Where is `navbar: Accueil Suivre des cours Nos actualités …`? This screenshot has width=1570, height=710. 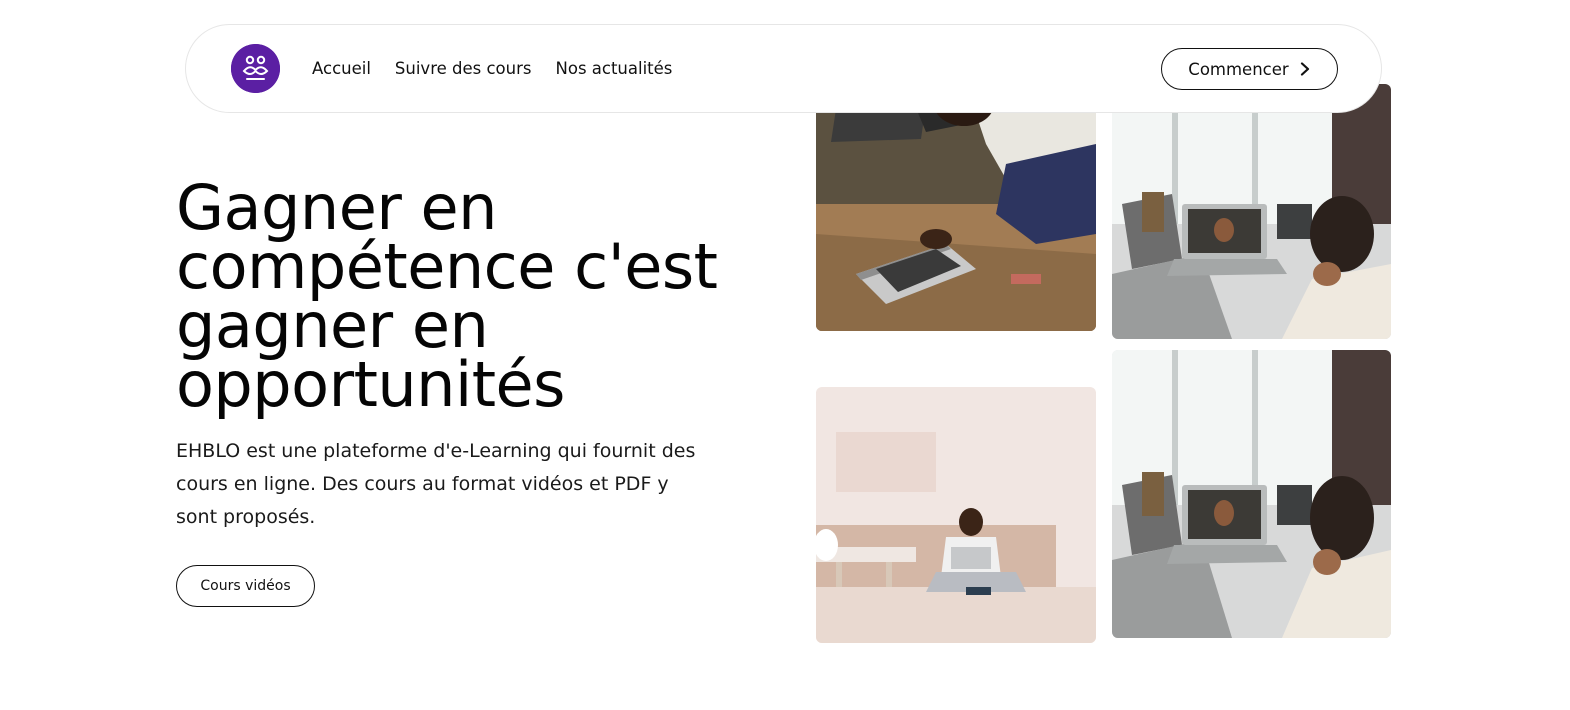 navbar: Accueil Suivre des cours Nos actualités … is located at coordinates (783, 68).